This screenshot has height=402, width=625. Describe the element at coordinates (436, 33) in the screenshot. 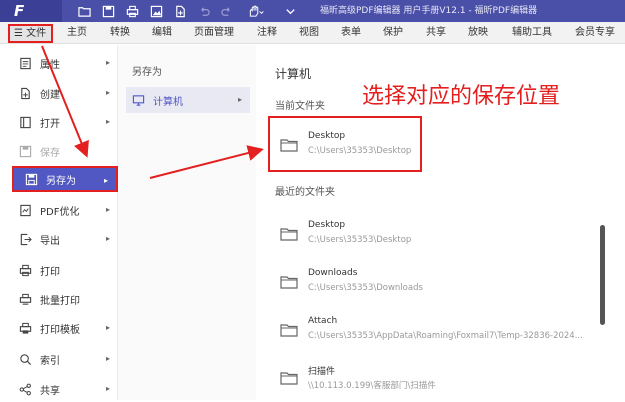

I see `menu-share: 共享` at that location.